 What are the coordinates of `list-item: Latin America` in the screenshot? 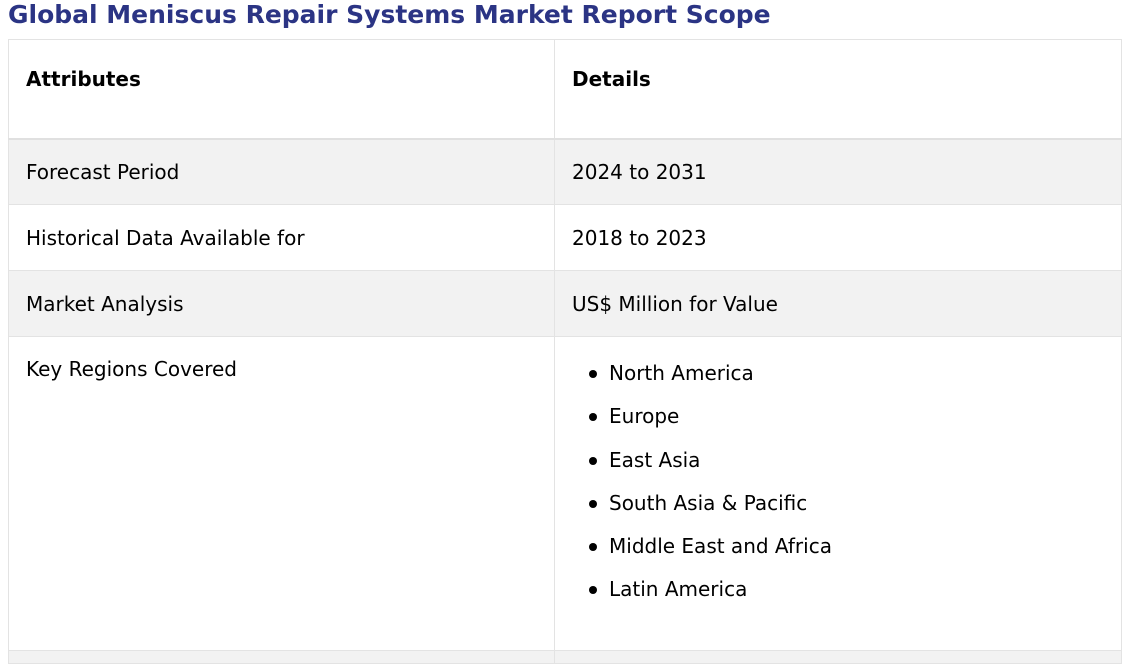 It's located at (846, 598).